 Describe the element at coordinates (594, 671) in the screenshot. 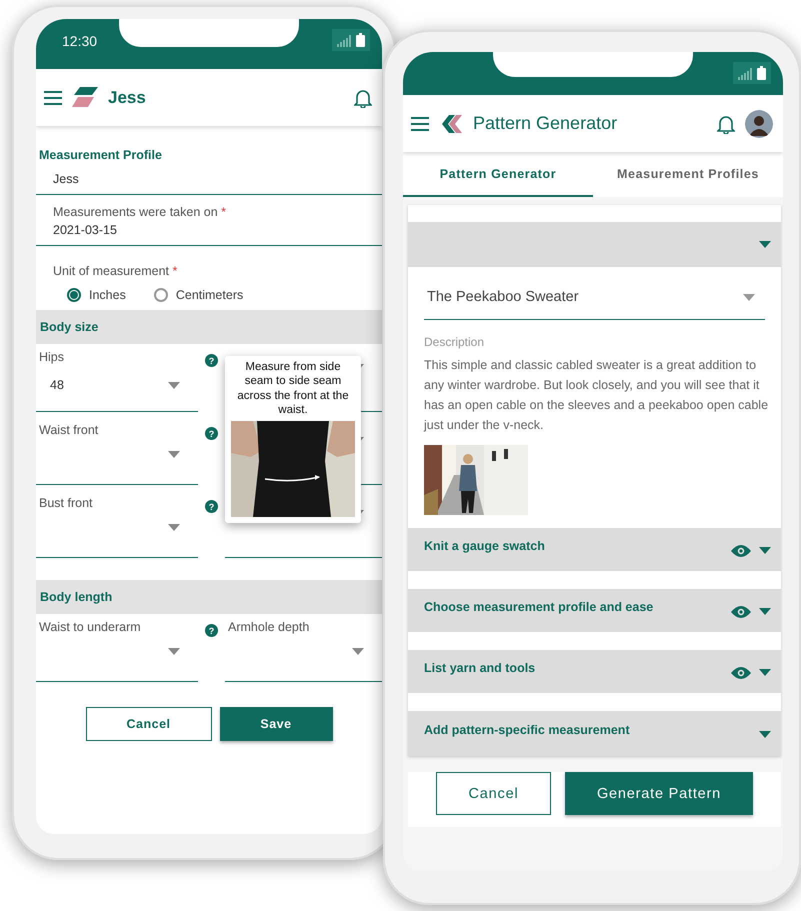

I see `step-header: List yarn and tools` at that location.